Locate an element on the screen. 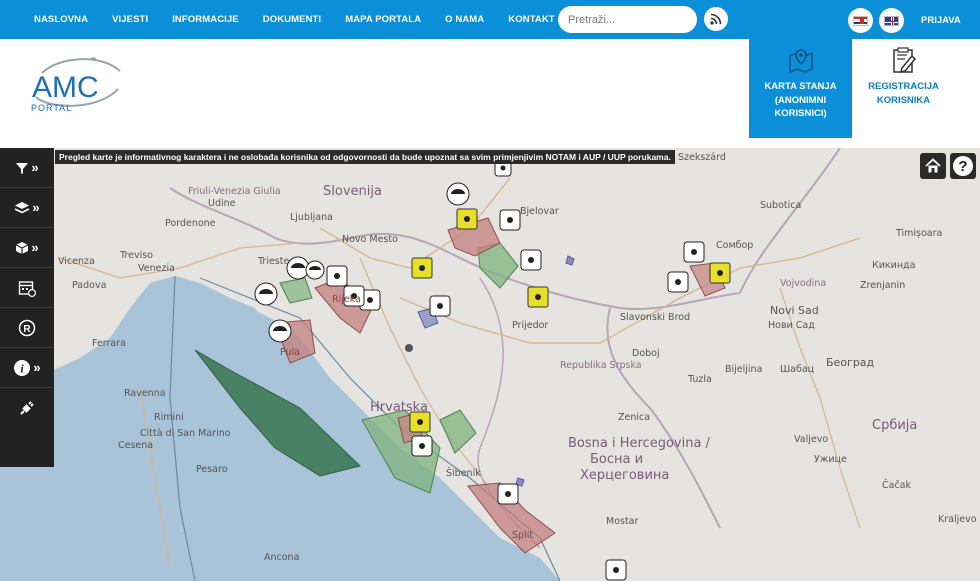  label-novi-sad-cyr: Нови Сад is located at coordinates (791, 325).